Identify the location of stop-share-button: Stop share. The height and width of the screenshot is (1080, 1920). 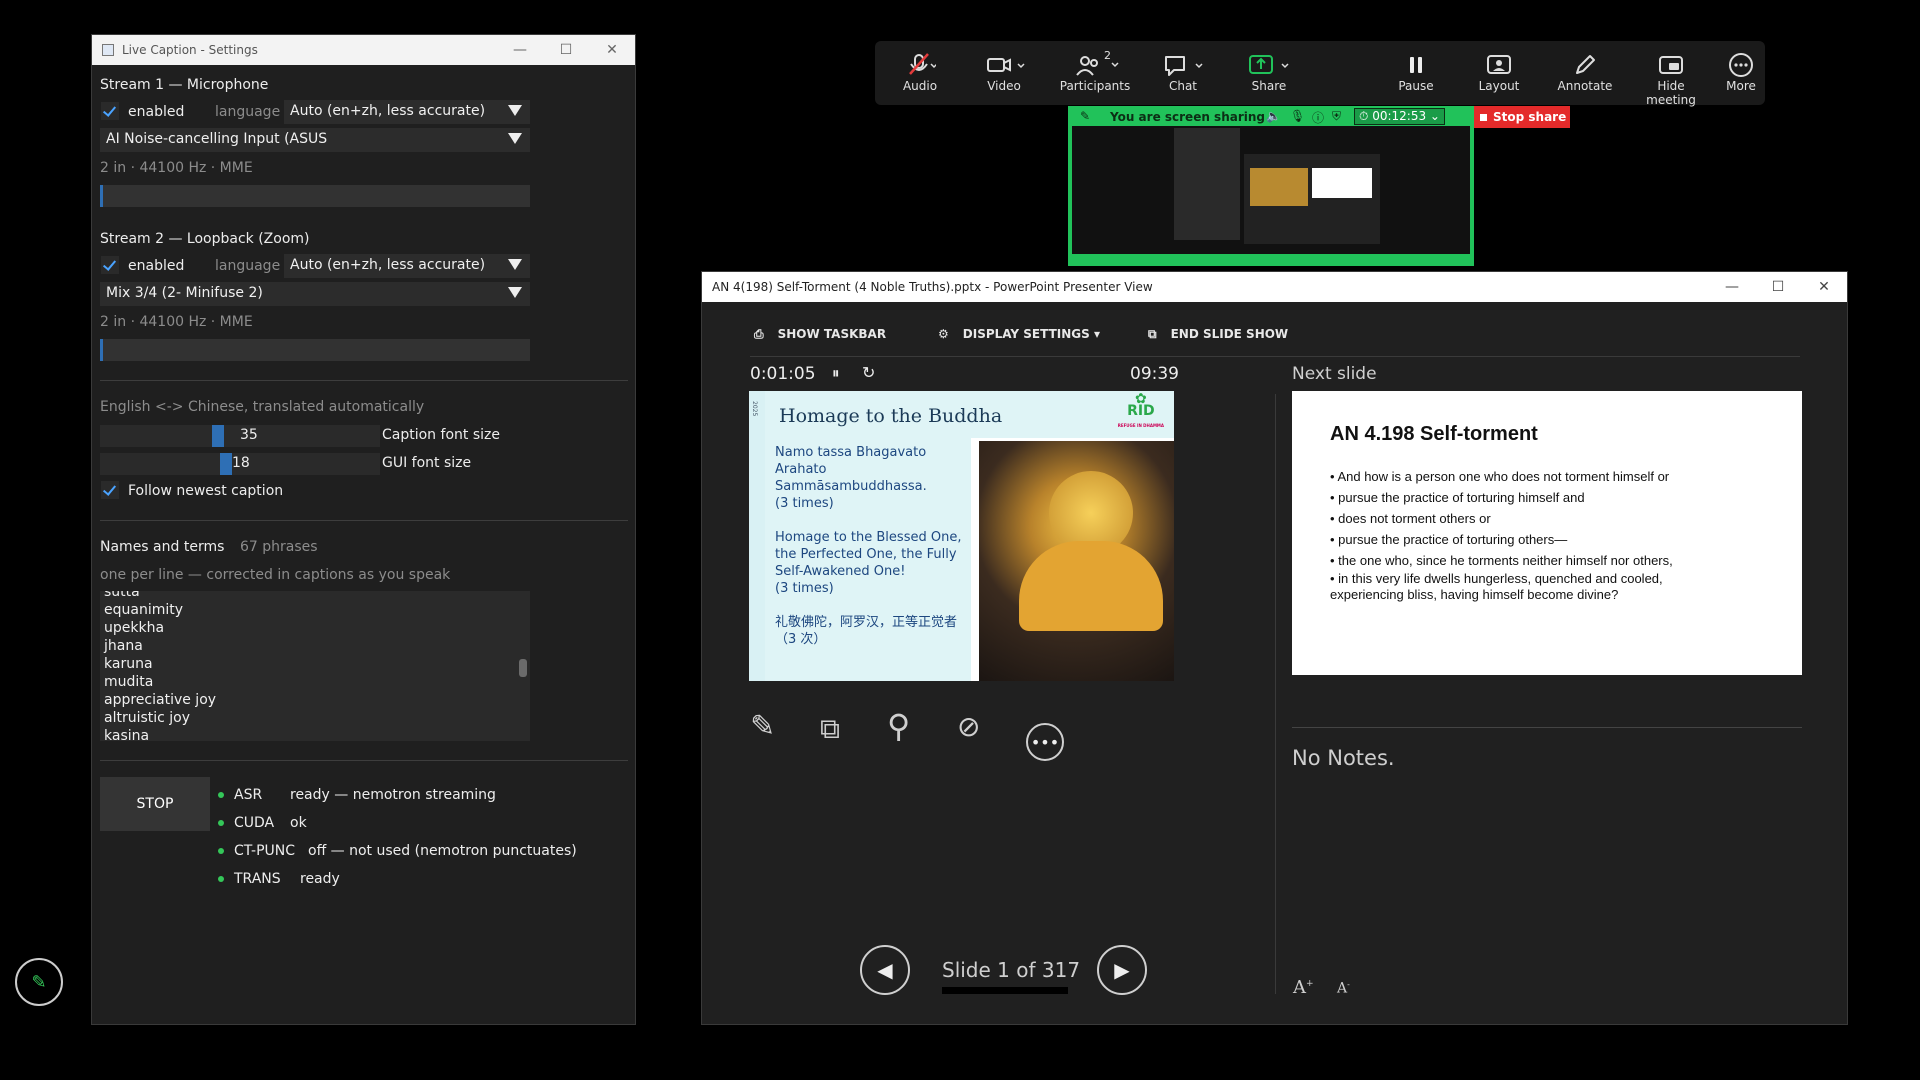
(1522, 117).